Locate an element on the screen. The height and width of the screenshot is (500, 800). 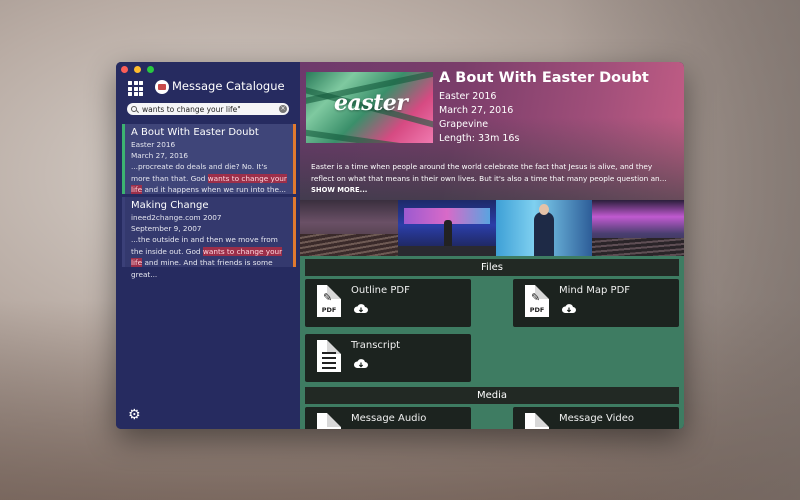
photo-speaker is located at coordinates (544, 228).